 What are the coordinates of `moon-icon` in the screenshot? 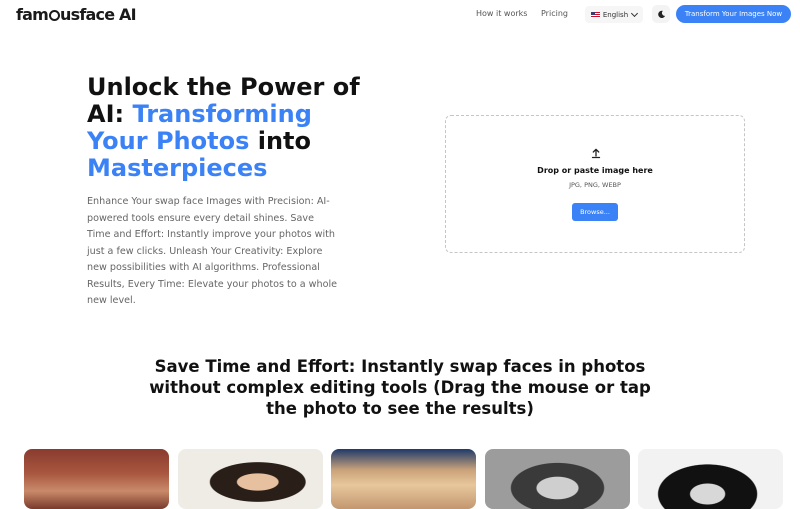 It's located at (661, 14).